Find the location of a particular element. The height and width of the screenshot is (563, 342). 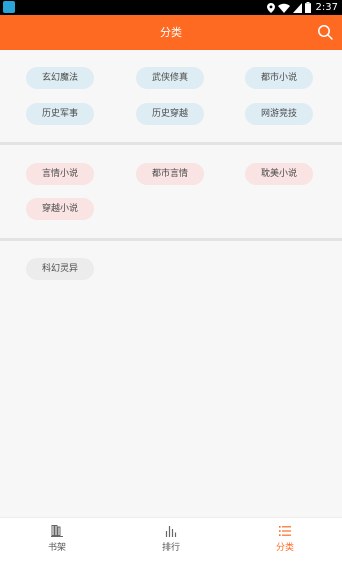

category-chip: 历史穿越 is located at coordinates (170, 114).